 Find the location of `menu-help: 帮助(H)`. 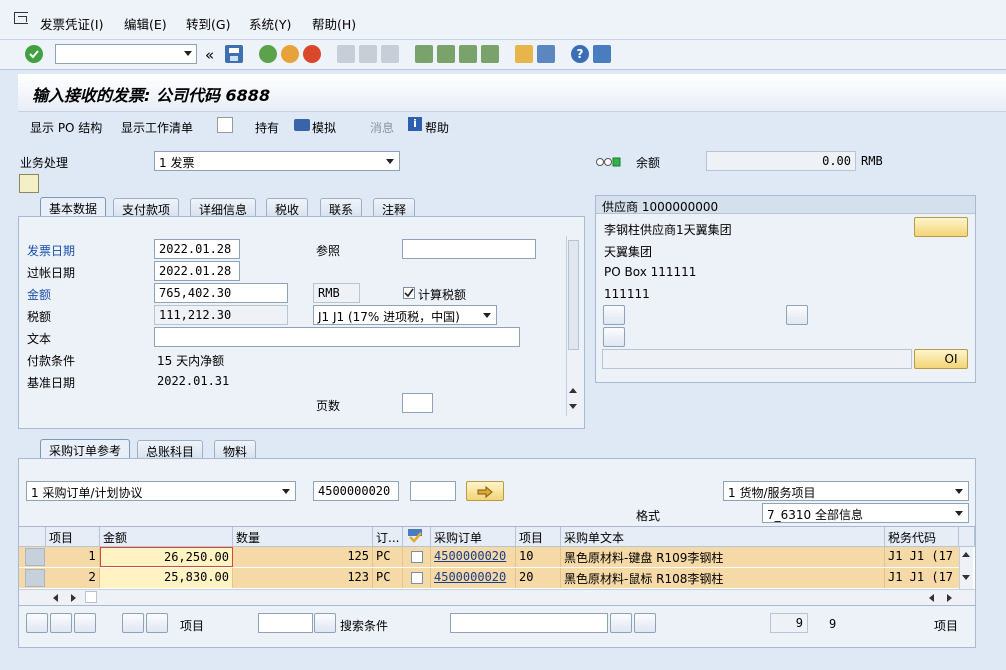

menu-help: 帮助(H) is located at coordinates (334, 23).